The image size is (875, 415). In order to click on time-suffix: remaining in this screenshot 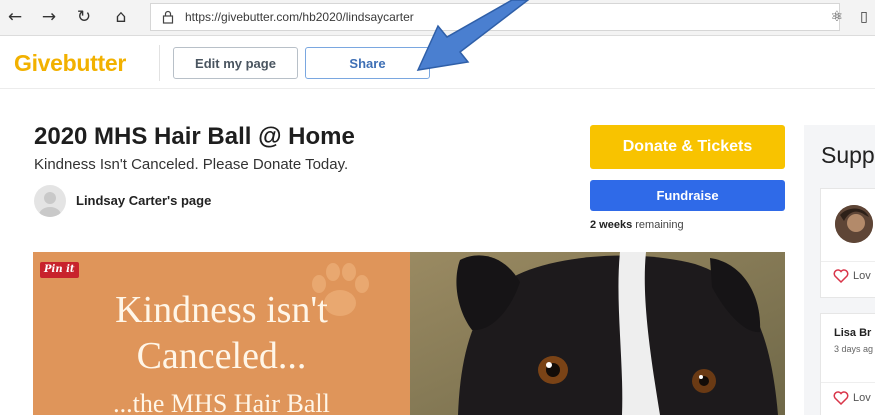, I will do `click(659, 225)`.